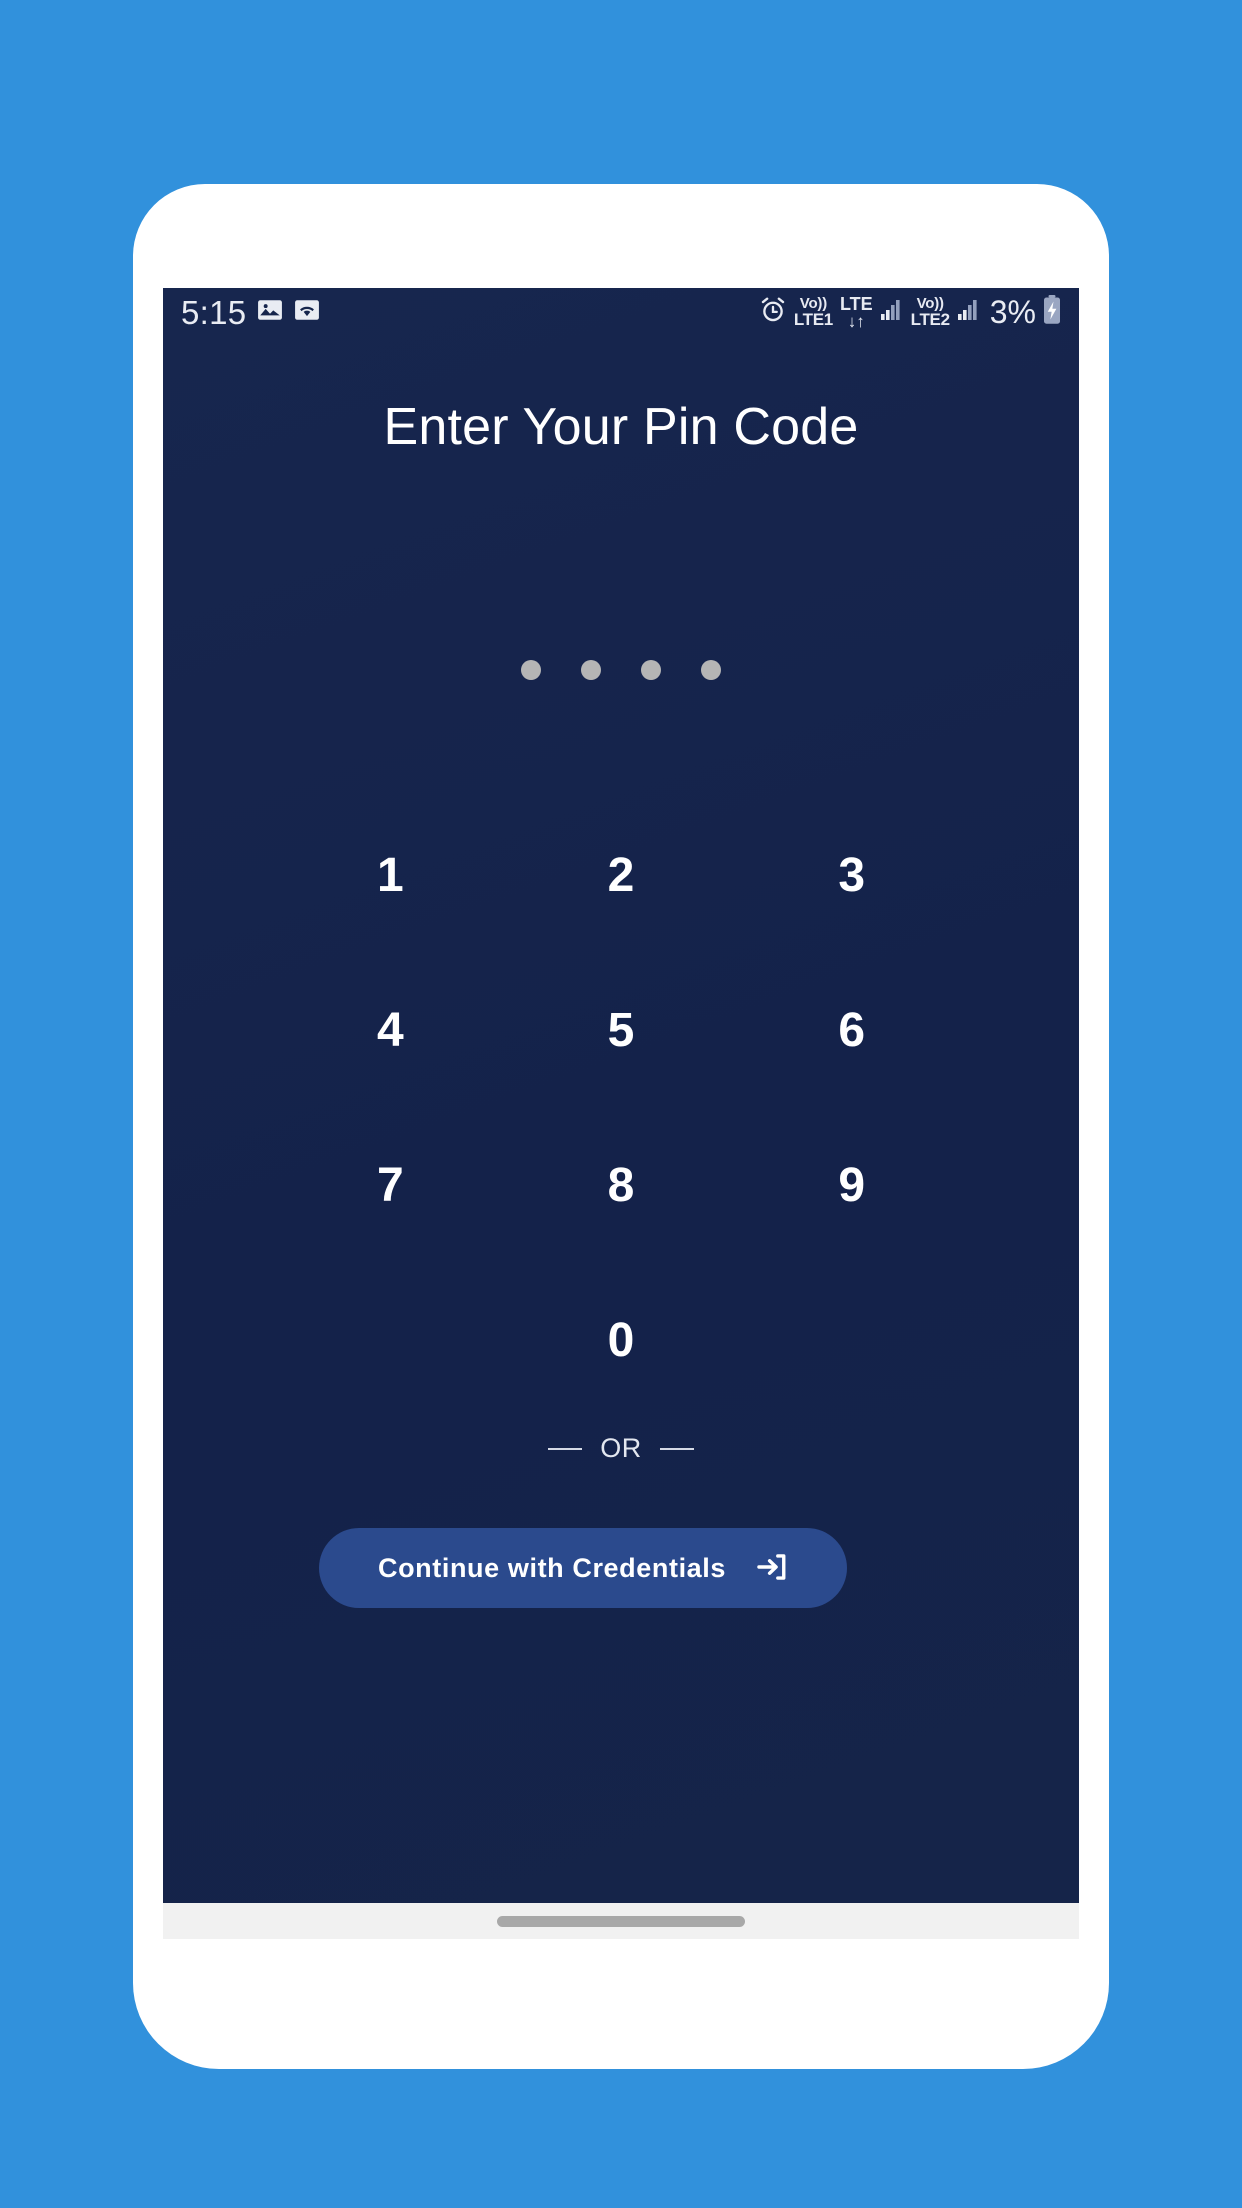 The width and height of the screenshot is (1242, 2208). What do you see at coordinates (621, 427) in the screenshot?
I see `page-title: Enter Your Pin Code` at bounding box center [621, 427].